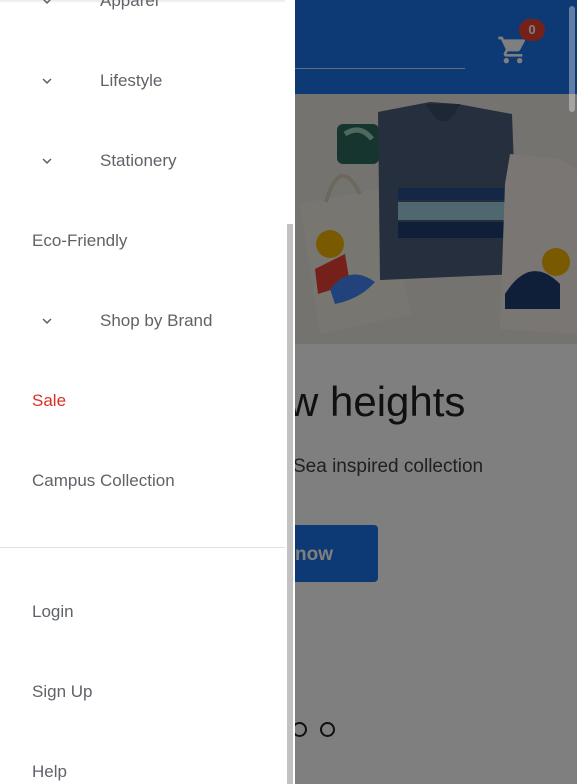 The width and height of the screenshot is (577, 784). Describe the element at coordinates (156, 320) in the screenshot. I see `nav-item-label: Shop by Brand` at that location.